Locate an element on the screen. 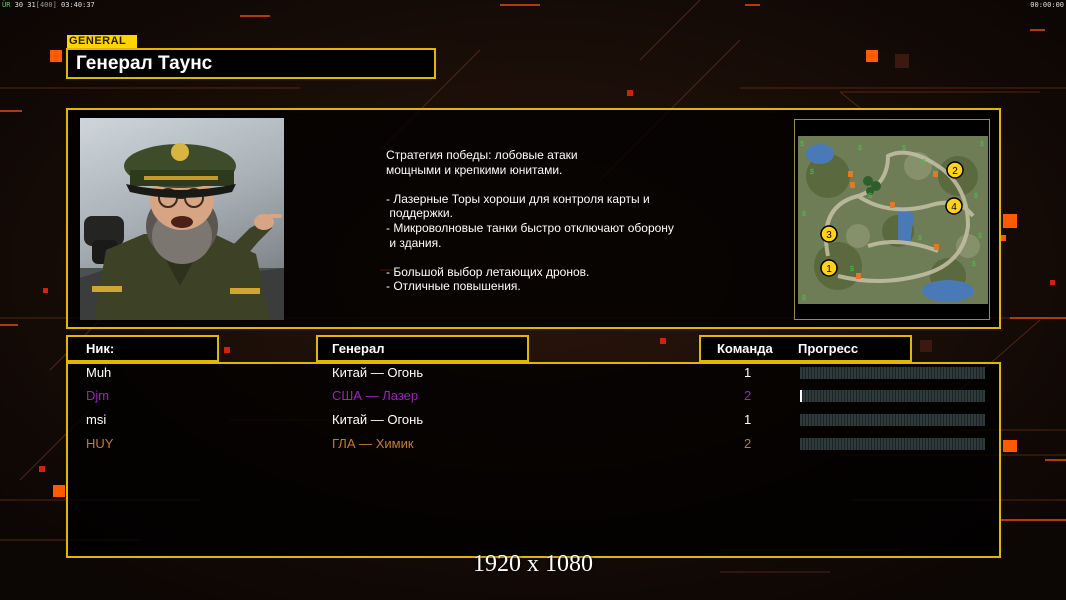  player-nick: Djm is located at coordinates (98, 395).